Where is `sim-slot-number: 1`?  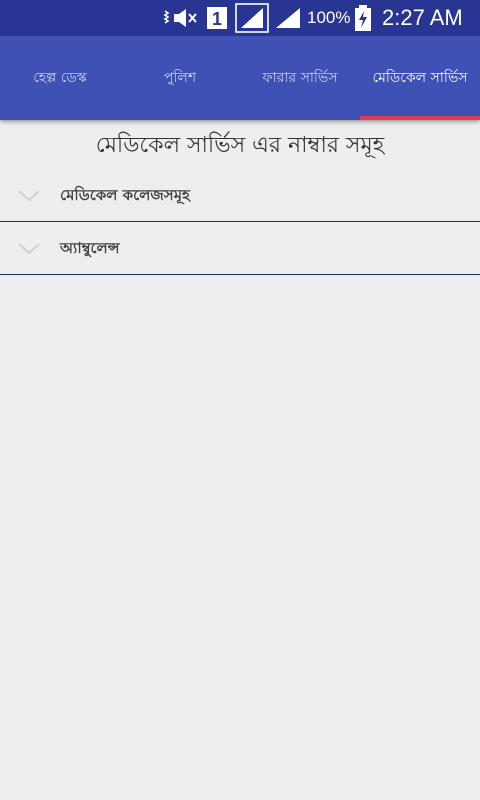
sim-slot-number: 1 is located at coordinates (217, 19).